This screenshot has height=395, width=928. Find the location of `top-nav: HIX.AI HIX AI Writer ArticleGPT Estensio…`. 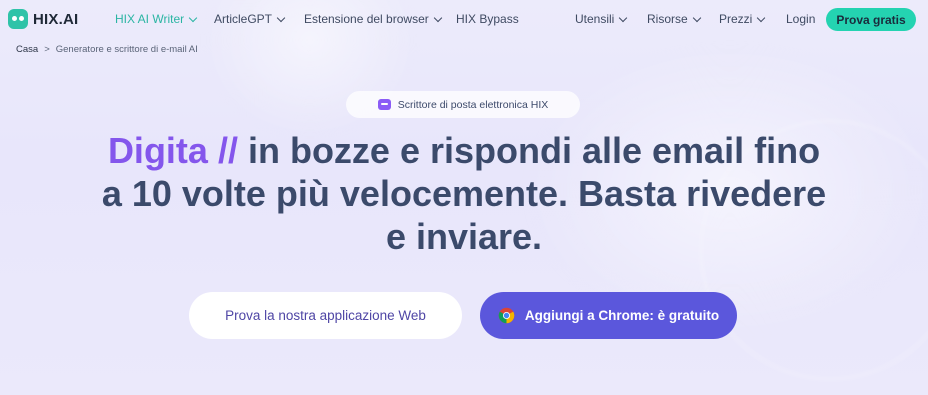

top-nav: HIX.AI HIX AI Writer ArticleGPT Estensio… is located at coordinates (464, 19).